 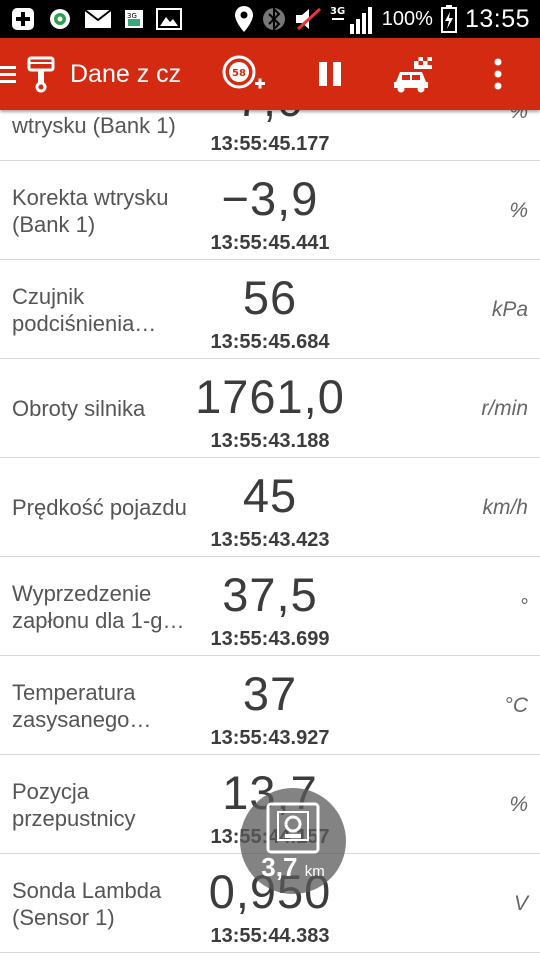 I want to click on add-speed-gauge-icon: 58, so click(x=243, y=74).